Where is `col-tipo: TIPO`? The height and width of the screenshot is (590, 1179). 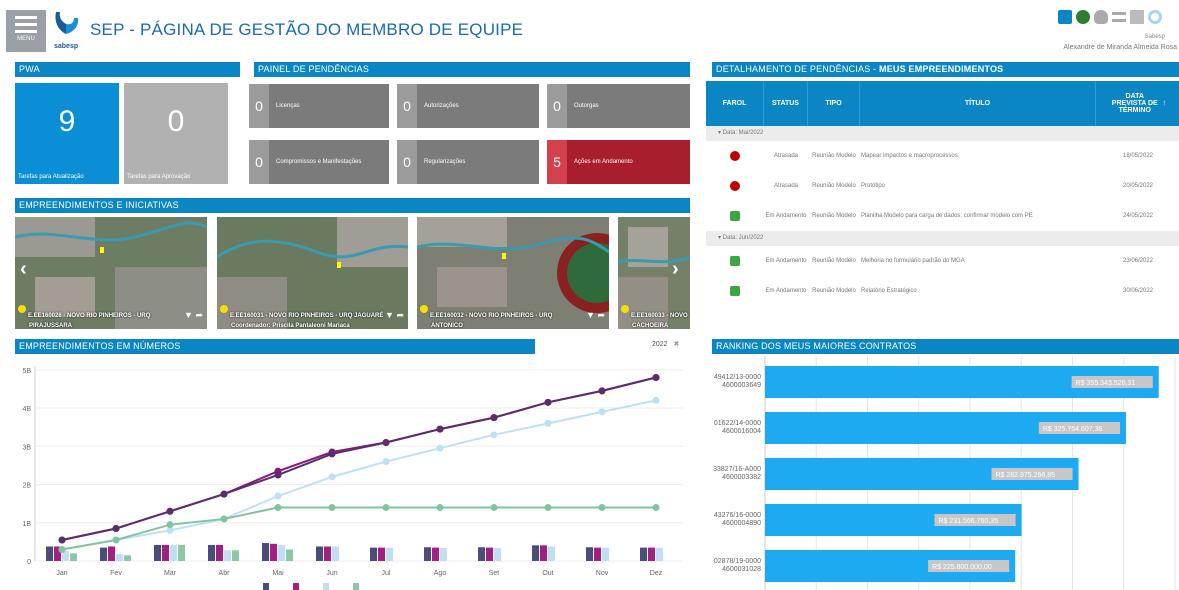 col-tipo: TIPO is located at coordinates (834, 103).